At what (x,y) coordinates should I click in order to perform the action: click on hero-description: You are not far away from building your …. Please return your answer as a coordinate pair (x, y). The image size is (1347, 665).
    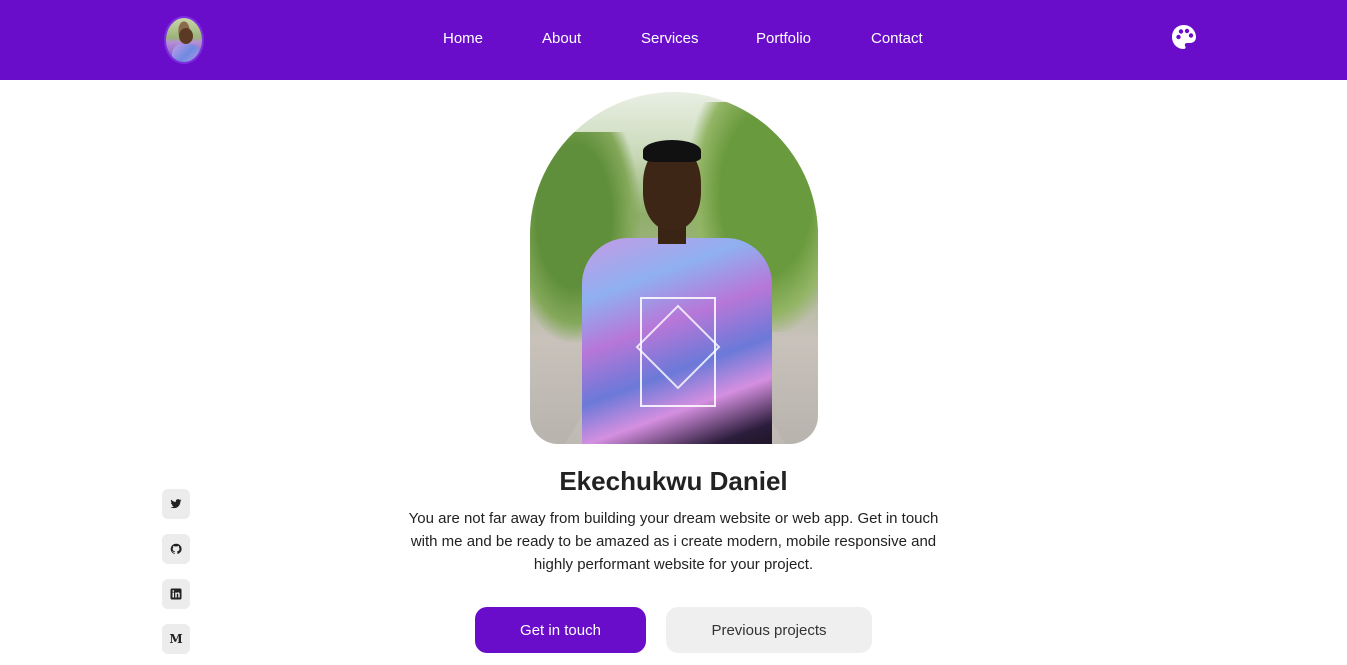
    Looking at the image, I should click on (673, 541).